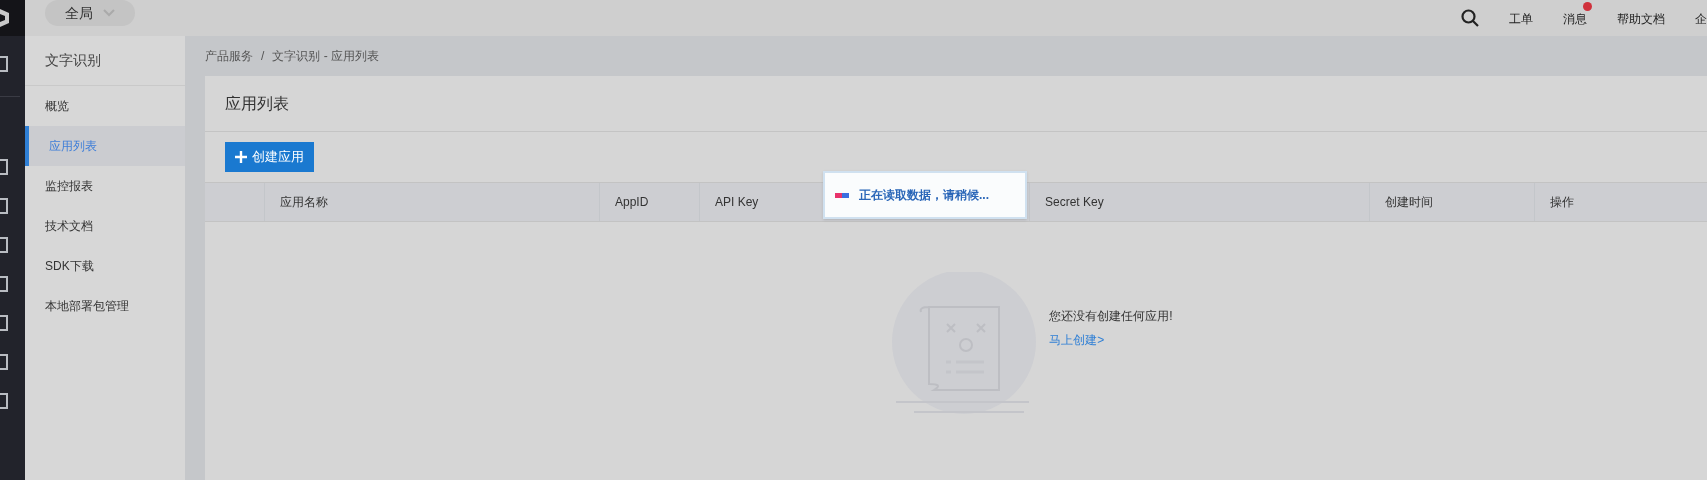 This screenshot has height=480, width=1707. I want to click on top-nav-link: 消息, so click(1575, 19).